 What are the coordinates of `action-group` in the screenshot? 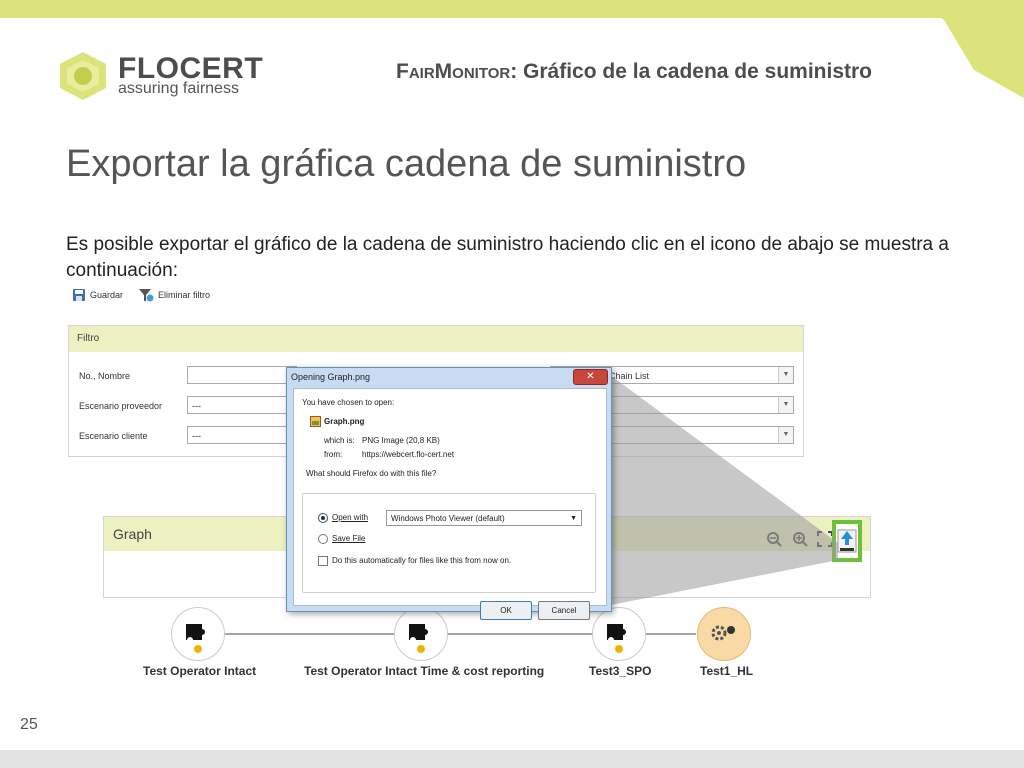 It's located at (449, 543).